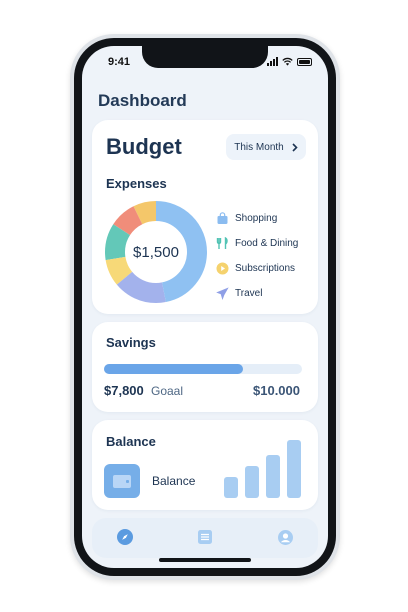 This screenshot has width=408, height=612. I want to click on savings-title: Savings, so click(131, 342).